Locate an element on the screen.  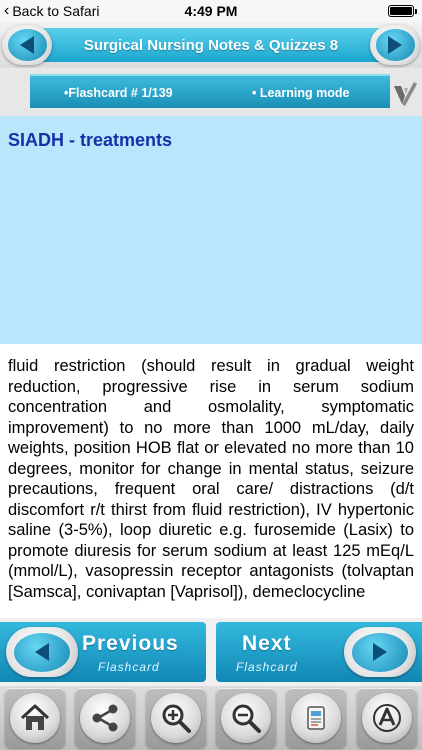
flashcard-counter: •Flashcard # 1/139 is located at coordinates (118, 93).